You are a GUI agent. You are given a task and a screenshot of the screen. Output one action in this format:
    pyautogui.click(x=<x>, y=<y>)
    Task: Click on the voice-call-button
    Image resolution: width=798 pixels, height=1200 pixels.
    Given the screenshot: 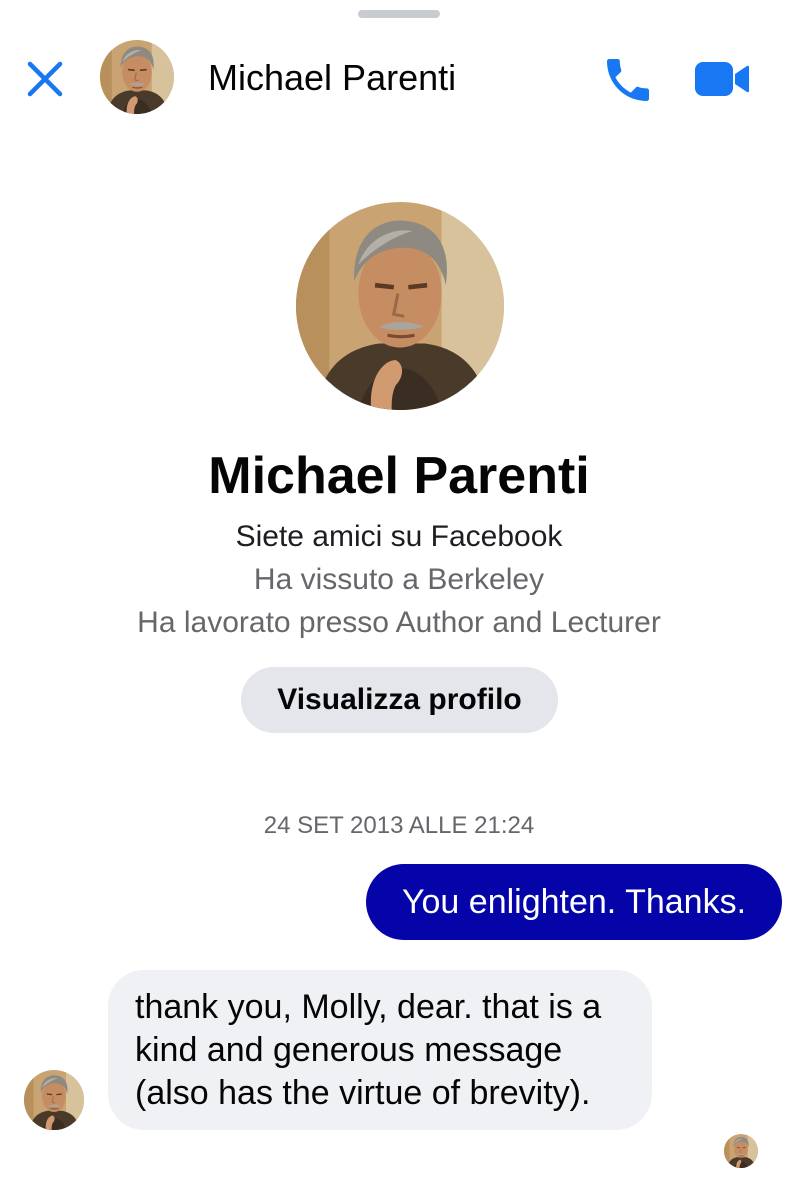 What is the action you would take?
    pyautogui.click(x=628, y=80)
    